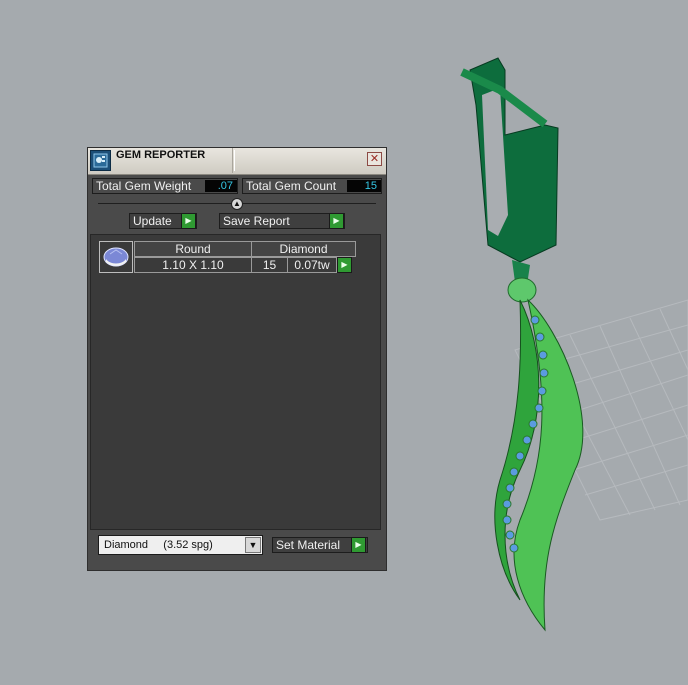 The height and width of the screenshot is (685, 688). I want to click on gem-material: Diamond, so click(303, 249).